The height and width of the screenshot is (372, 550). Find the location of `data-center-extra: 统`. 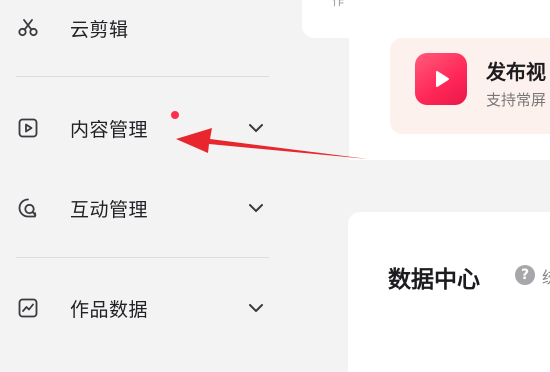

data-center-extra: 统 is located at coordinates (546, 276).